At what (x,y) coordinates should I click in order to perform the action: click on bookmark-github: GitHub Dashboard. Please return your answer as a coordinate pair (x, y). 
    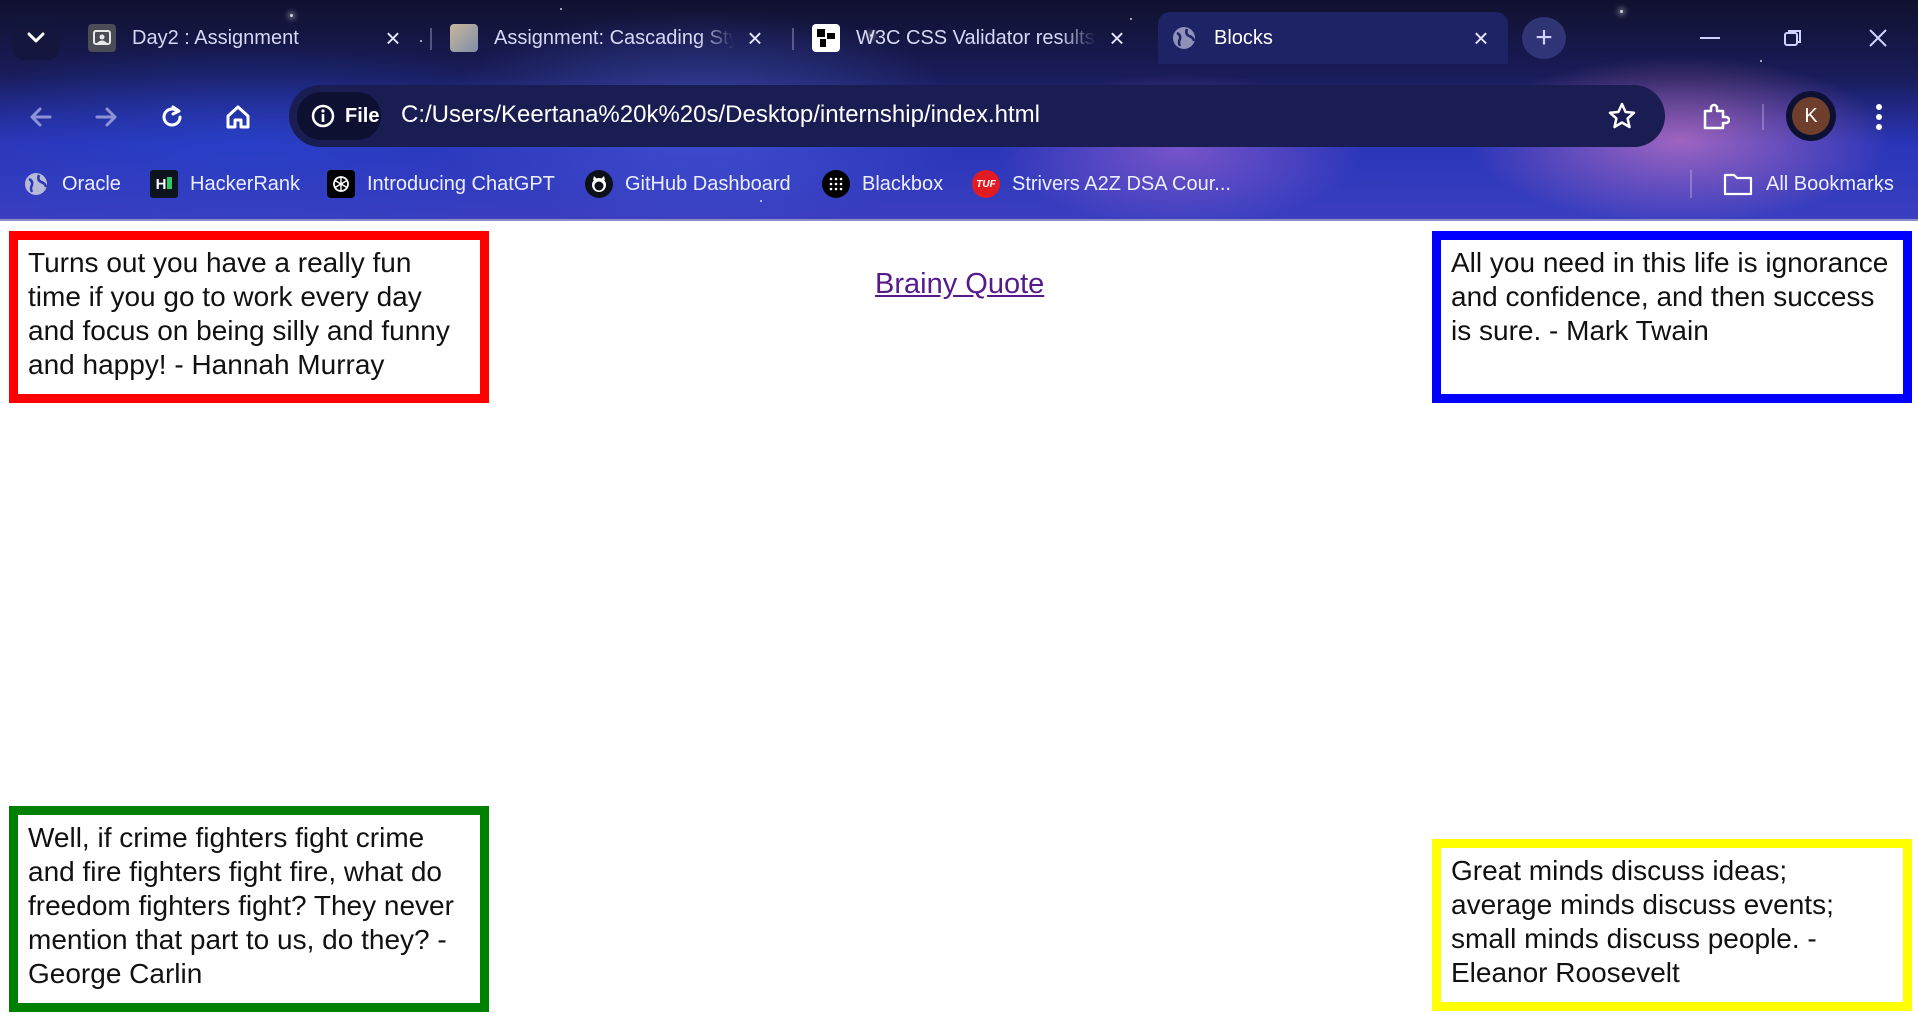
    Looking at the image, I should click on (688, 184).